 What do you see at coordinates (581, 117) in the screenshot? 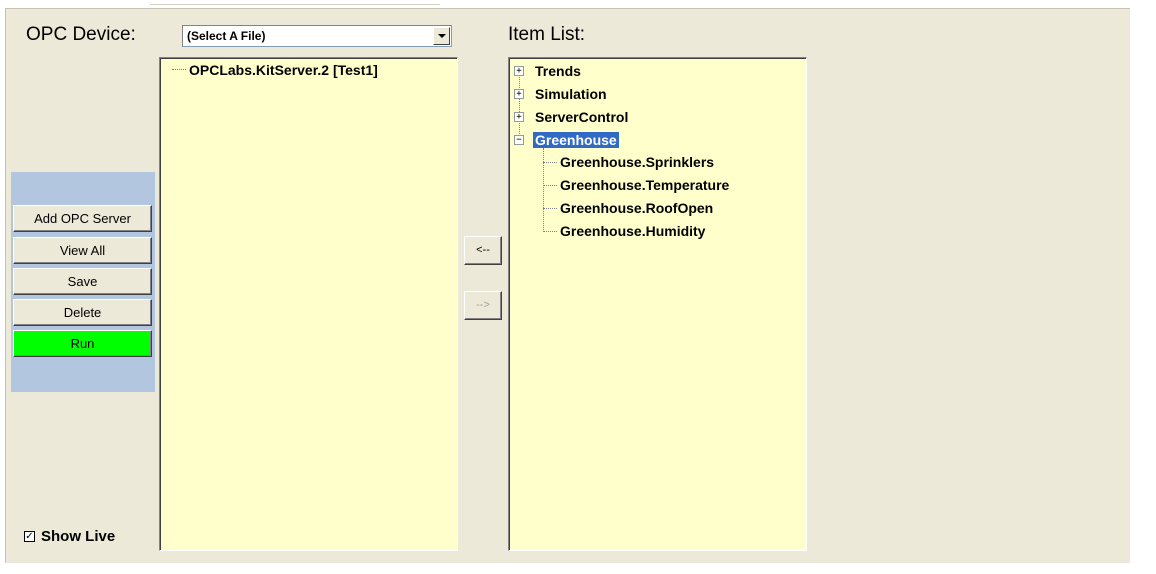
I see `tree-node-servercontrol: ServerControl` at bounding box center [581, 117].